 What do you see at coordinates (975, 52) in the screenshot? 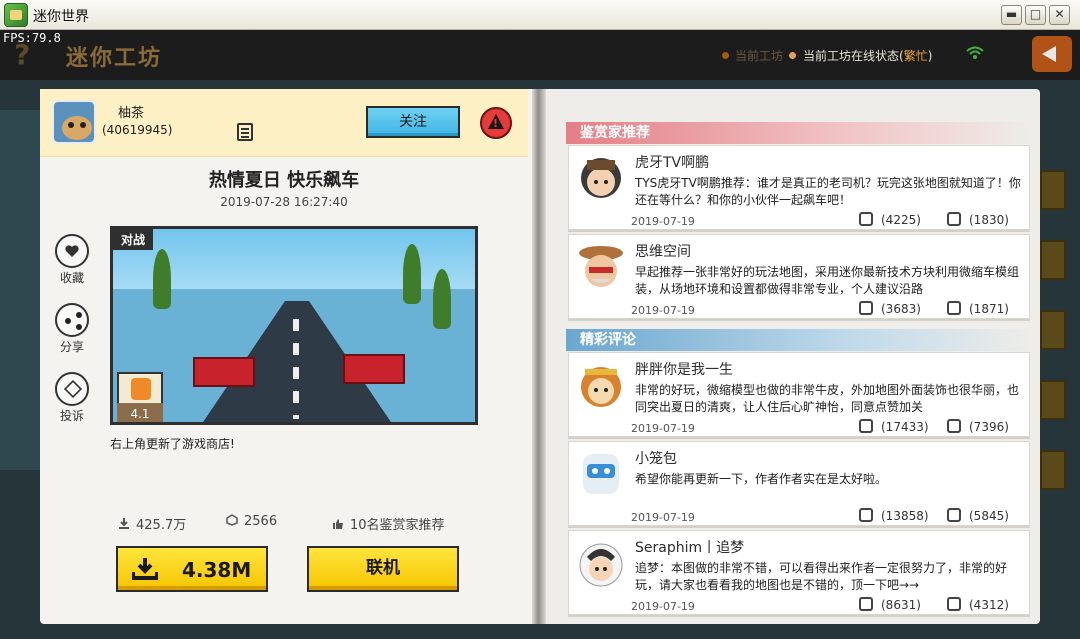
I see `wifi-icon` at bounding box center [975, 52].